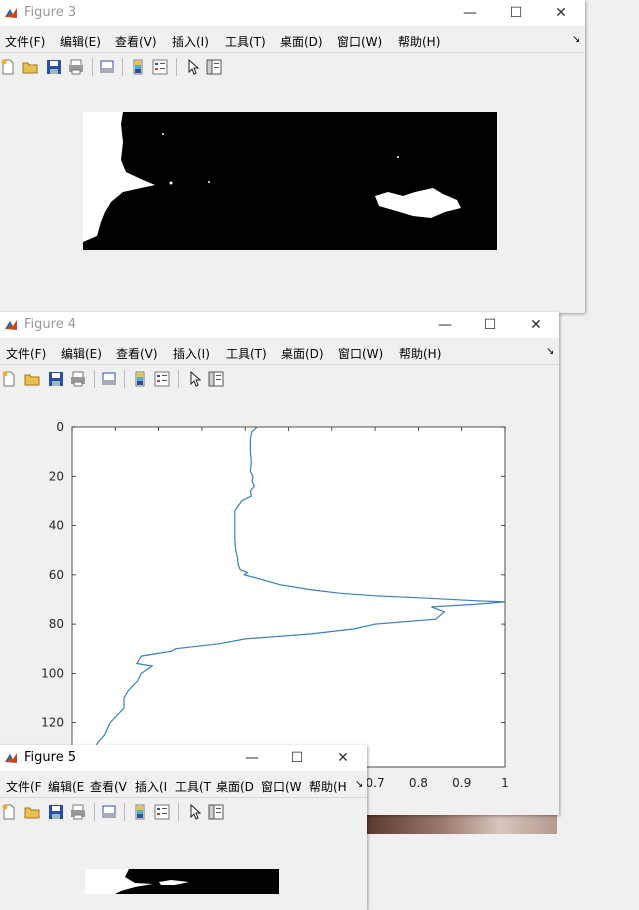 The width and height of the screenshot is (639, 910). Describe the element at coordinates (24, 786) in the screenshot. I see `menu-file: 文件(F` at that location.